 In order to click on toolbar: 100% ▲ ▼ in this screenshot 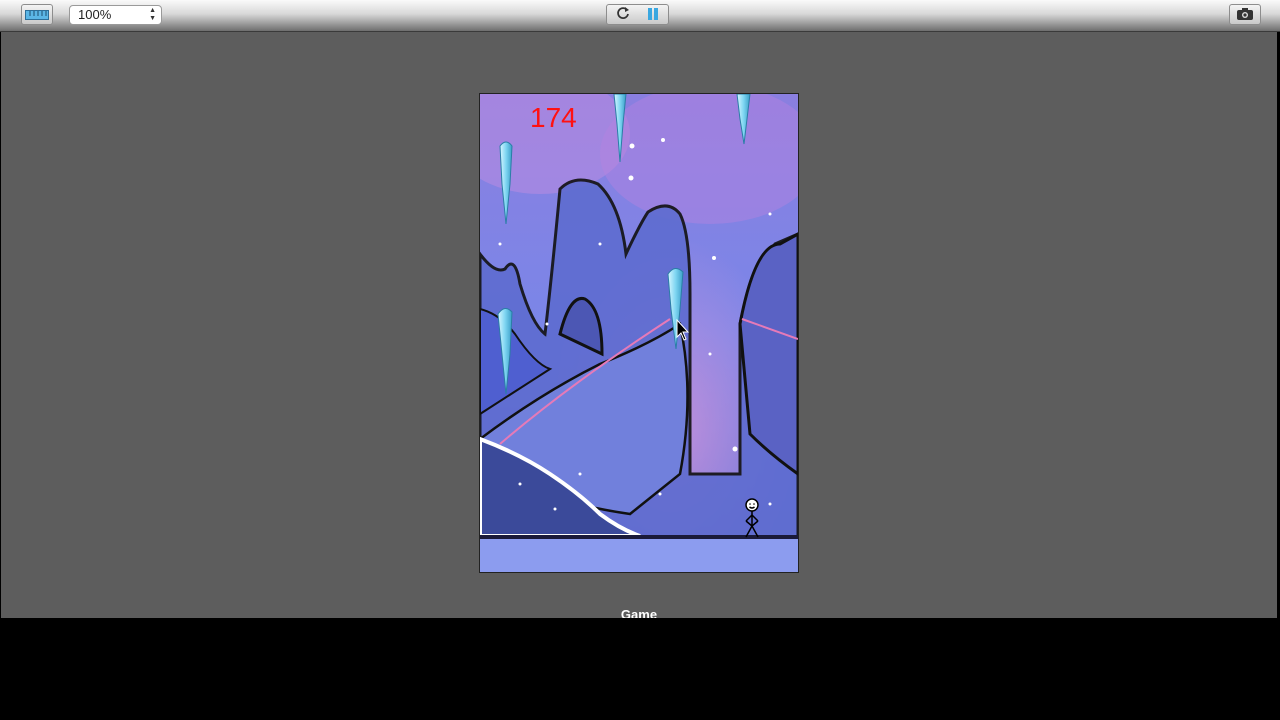, I will do `click(640, 16)`.